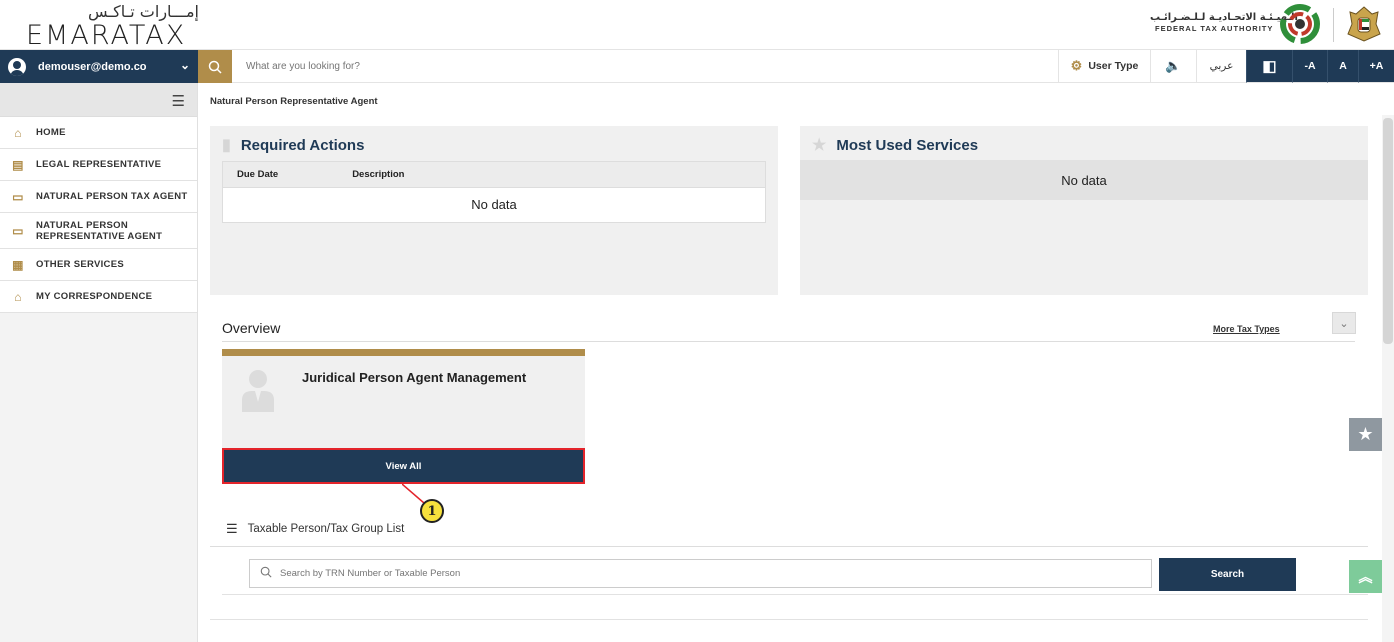 This screenshot has width=1394, height=642. What do you see at coordinates (1364, 24) in the screenshot?
I see `uae-emblem-icon` at bounding box center [1364, 24].